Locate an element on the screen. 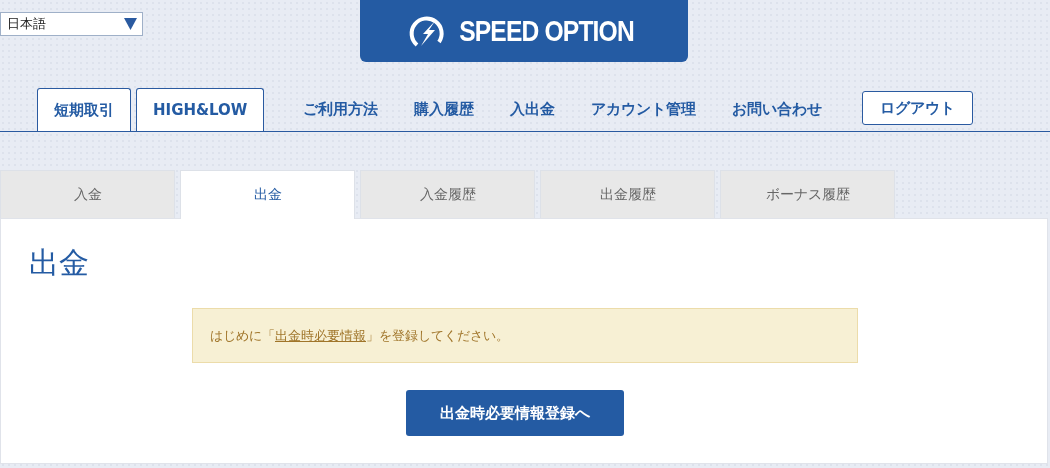 Image resolution: width=1050 pixels, height=468 pixels. page-title: 出金 is located at coordinates (59, 263).